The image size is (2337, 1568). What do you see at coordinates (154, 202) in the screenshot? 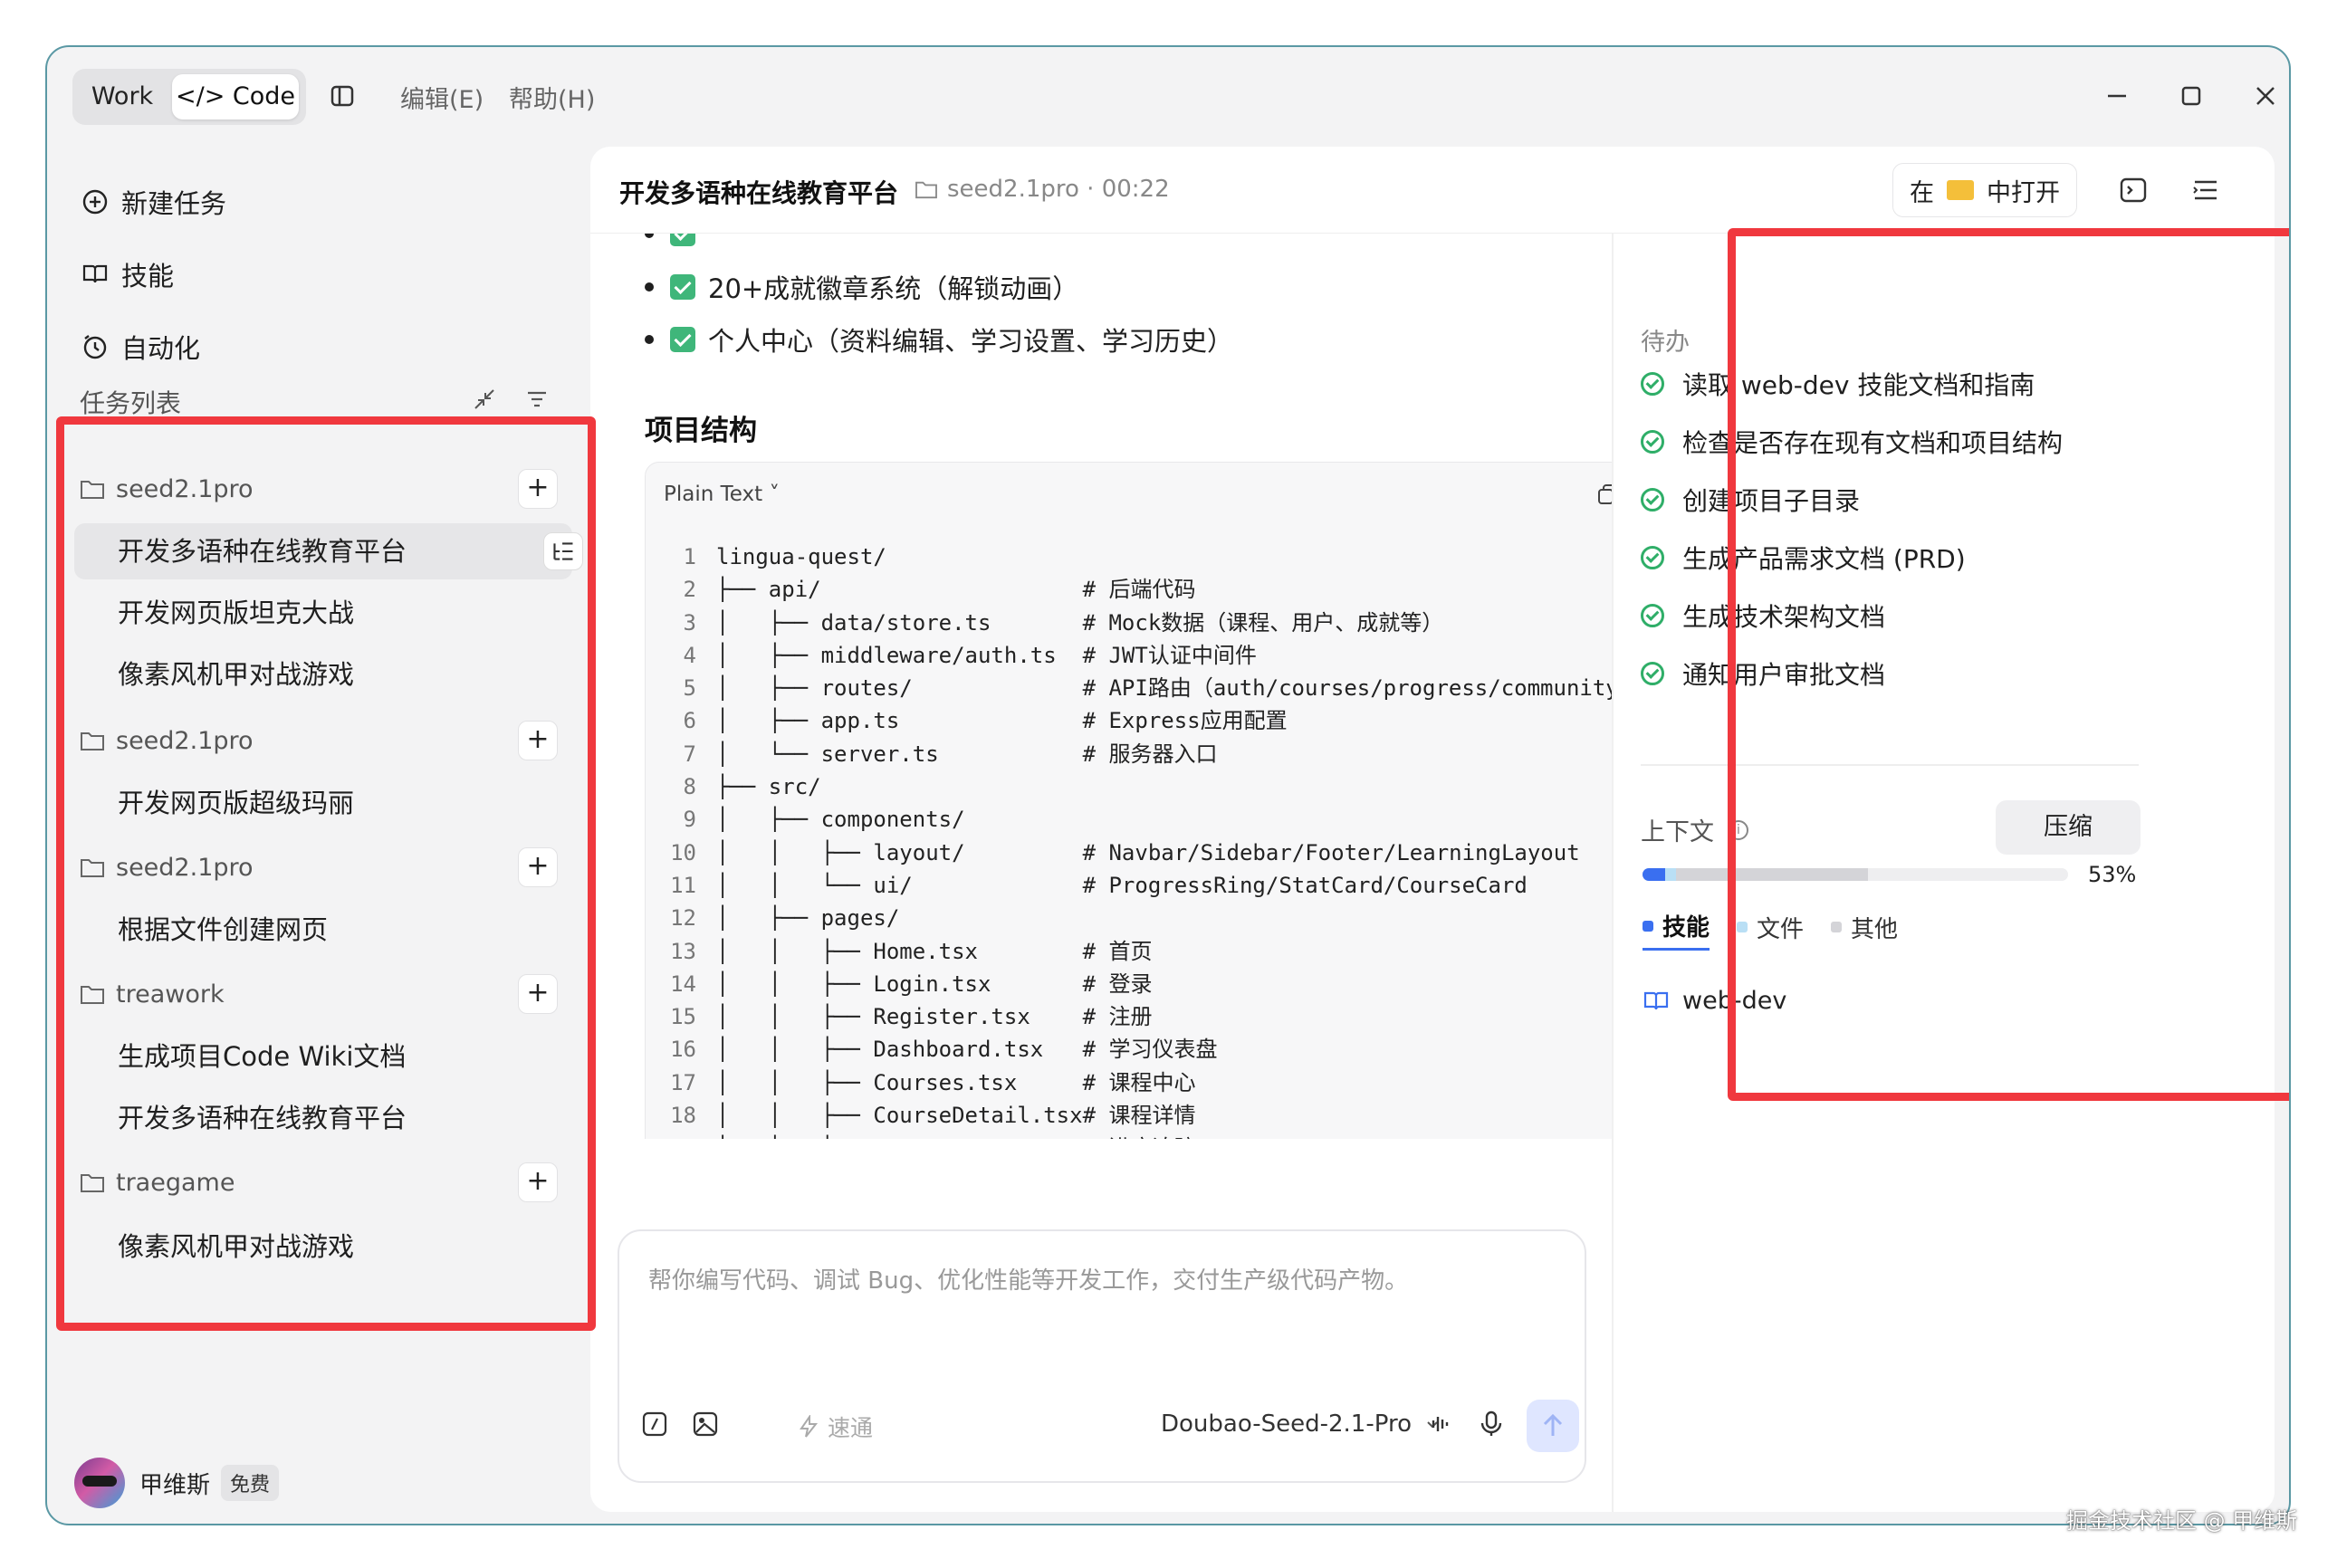
I see `new-task-button: 新建任务` at bounding box center [154, 202].